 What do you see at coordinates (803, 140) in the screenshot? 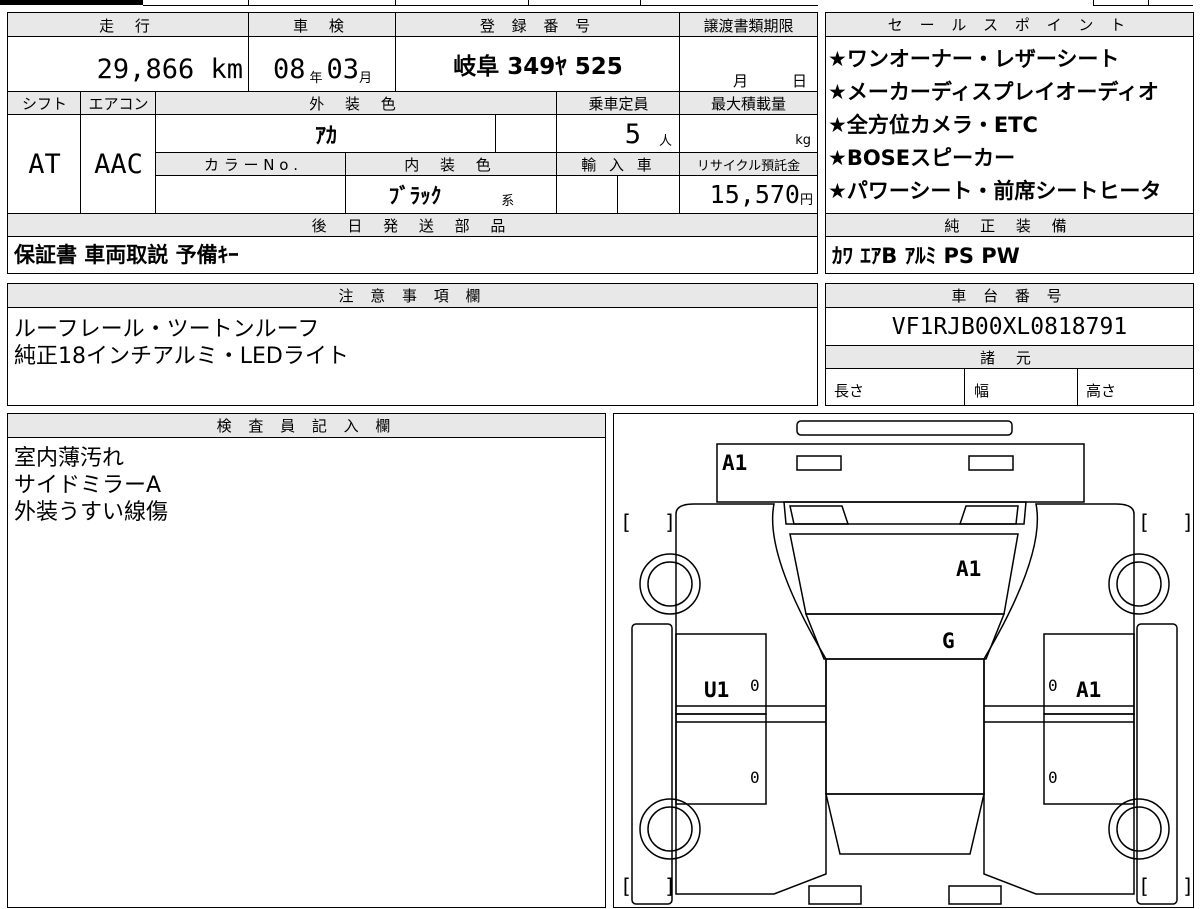
I see `max-load-value: kg` at bounding box center [803, 140].